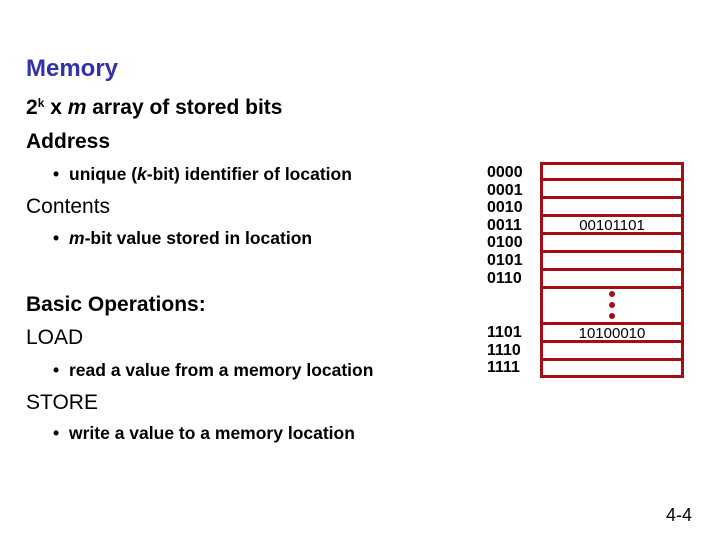 This screenshot has height=540, width=720. Describe the element at coordinates (505, 190) in the screenshot. I see `address-label: 0001` at that location.